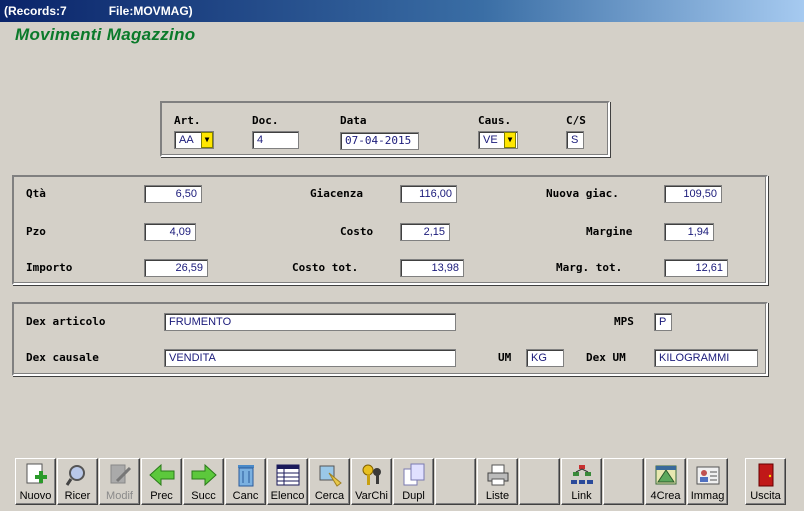 The height and width of the screenshot is (511, 804). What do you see at coordinates (497, 496) in the screenshot?
I see `liste-label: Liste` at bounding box center [497, 496].